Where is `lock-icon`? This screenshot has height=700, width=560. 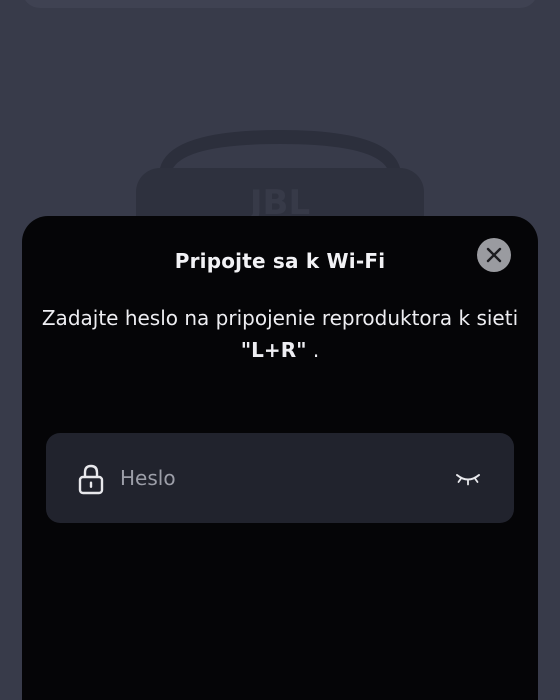 lock-icon is located at coordinates (91, 479).